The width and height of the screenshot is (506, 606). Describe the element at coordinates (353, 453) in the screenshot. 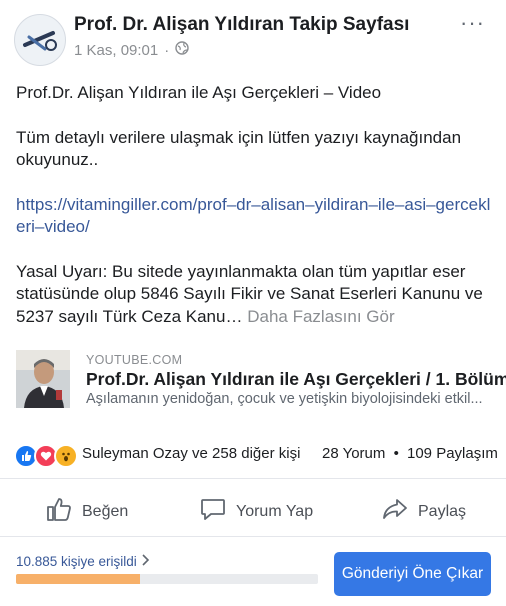

I see `comment-count: 28 Yorum` at that location.